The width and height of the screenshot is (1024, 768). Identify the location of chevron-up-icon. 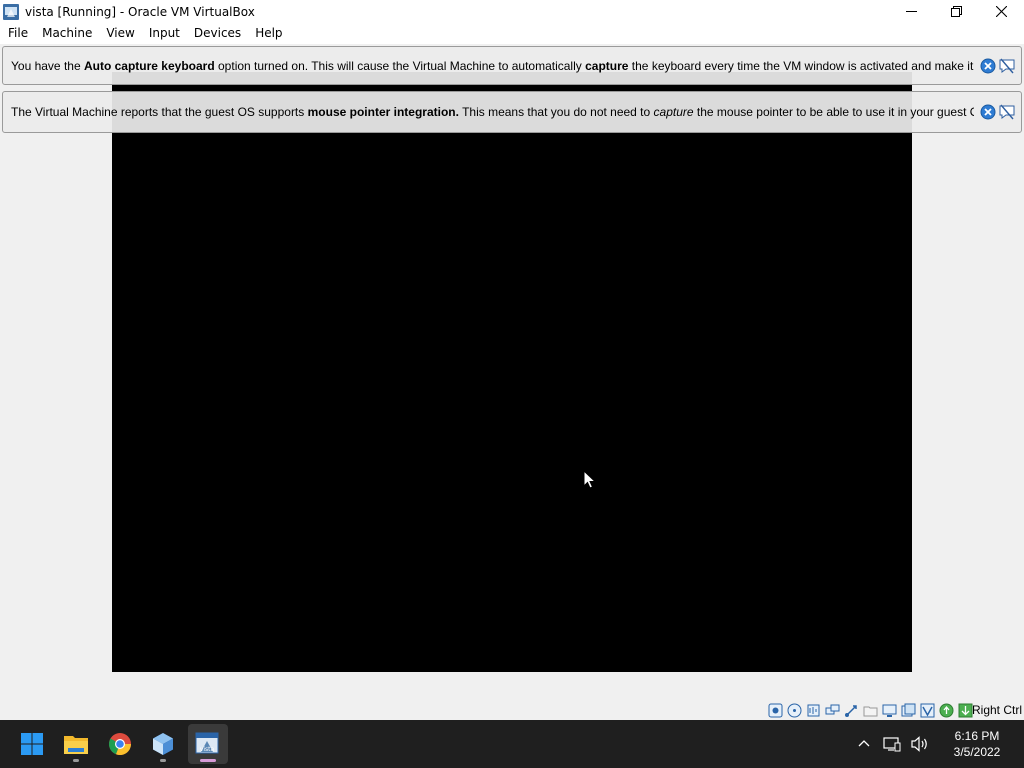
(864, 743).